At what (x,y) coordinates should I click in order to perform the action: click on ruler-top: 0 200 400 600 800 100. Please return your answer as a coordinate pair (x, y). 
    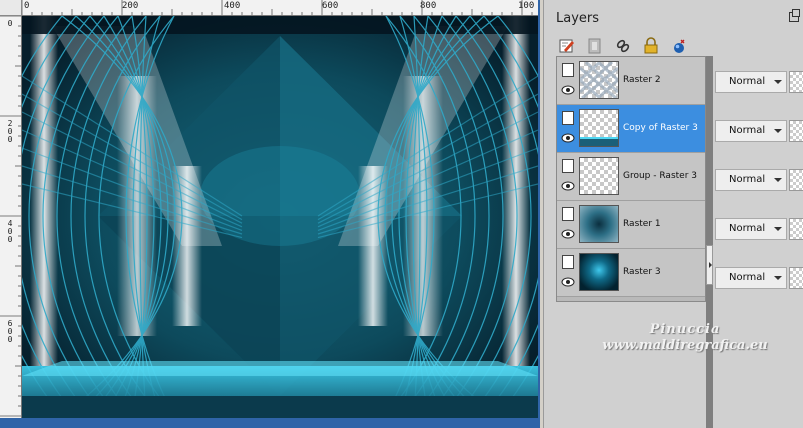
    Looking at the image, I should click on (280, 8).